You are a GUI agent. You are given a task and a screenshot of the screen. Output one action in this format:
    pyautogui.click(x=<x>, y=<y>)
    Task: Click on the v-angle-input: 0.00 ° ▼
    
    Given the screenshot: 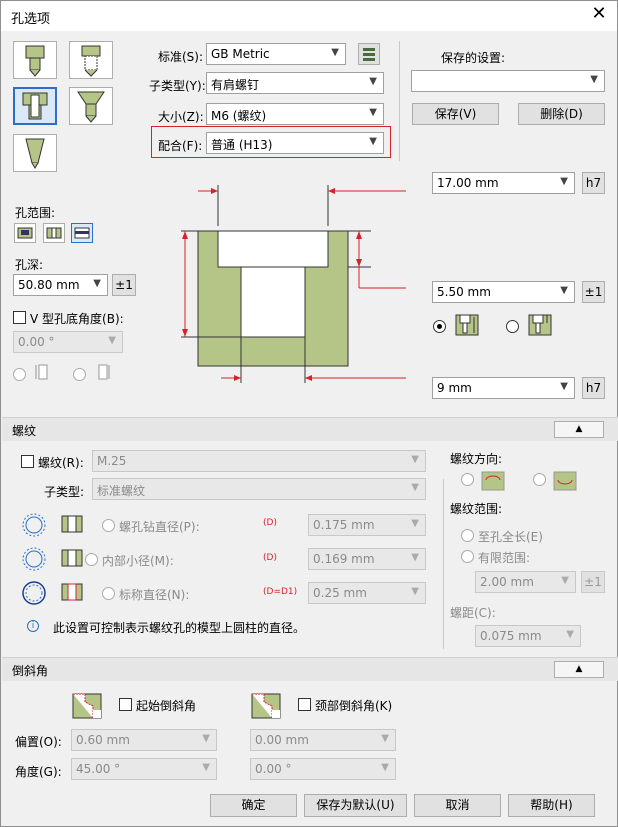 What is the action you would take?
    pyautogui.click(x=68, y=342)
    